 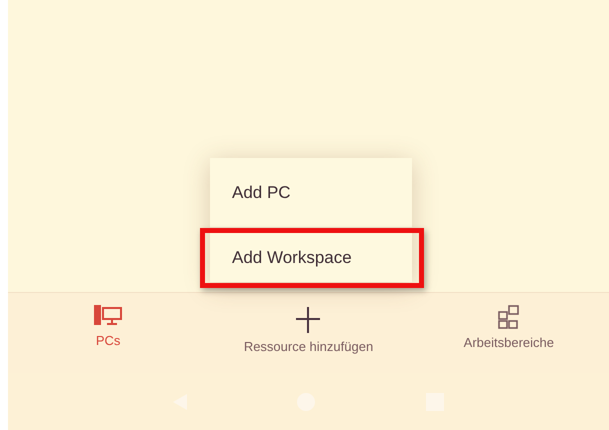 I want to click on menu-item: Add Workspace, so click(x=312, y=258).